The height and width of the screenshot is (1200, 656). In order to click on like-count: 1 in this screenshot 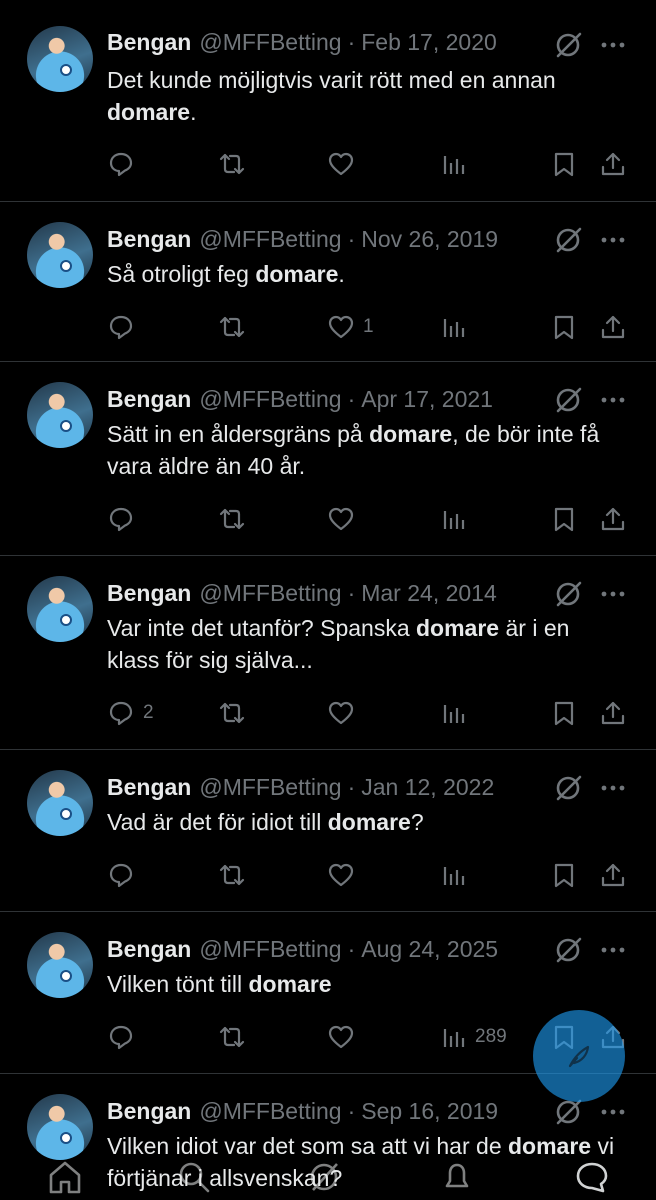, I will do `click(368, 326)`.